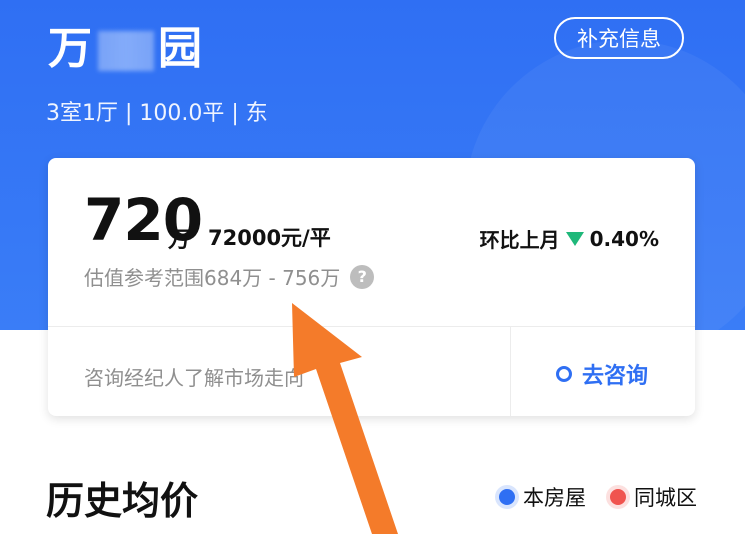 This screenshot has height=534, width=745. Describe the element at coordinates (362, 276) in the screenshot. I see `question-circle-icon: ?` at that location.